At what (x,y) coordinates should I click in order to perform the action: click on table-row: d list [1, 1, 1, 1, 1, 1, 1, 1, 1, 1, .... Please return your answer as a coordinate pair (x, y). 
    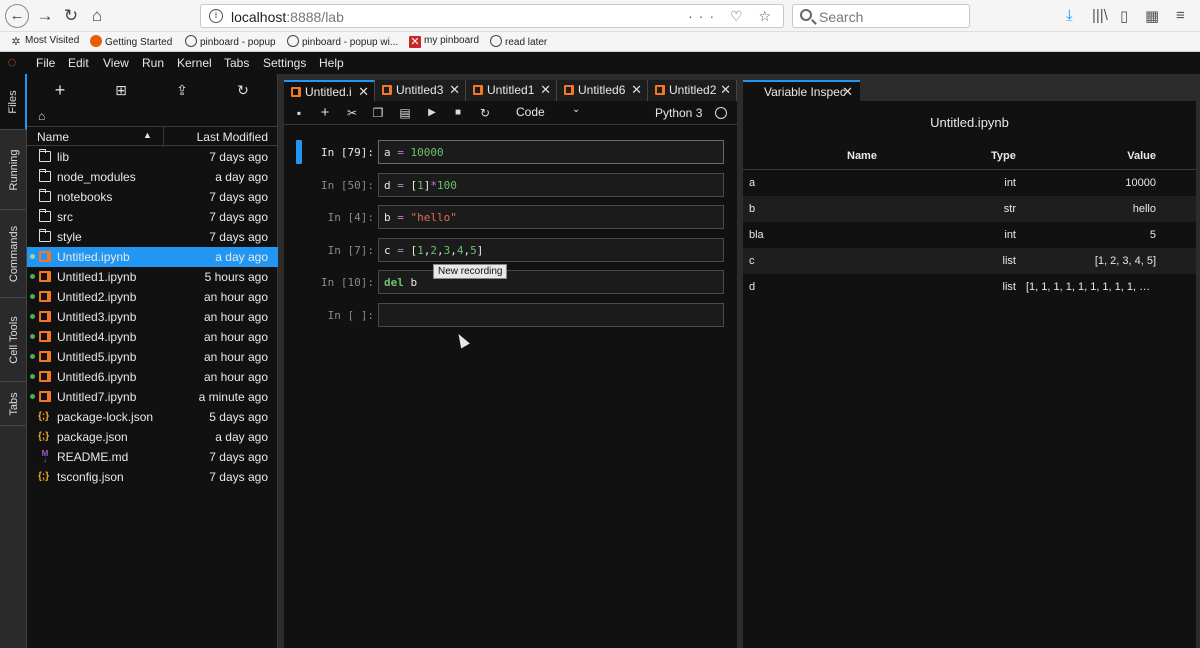
    Looking at the image, I should click on (969, 287).